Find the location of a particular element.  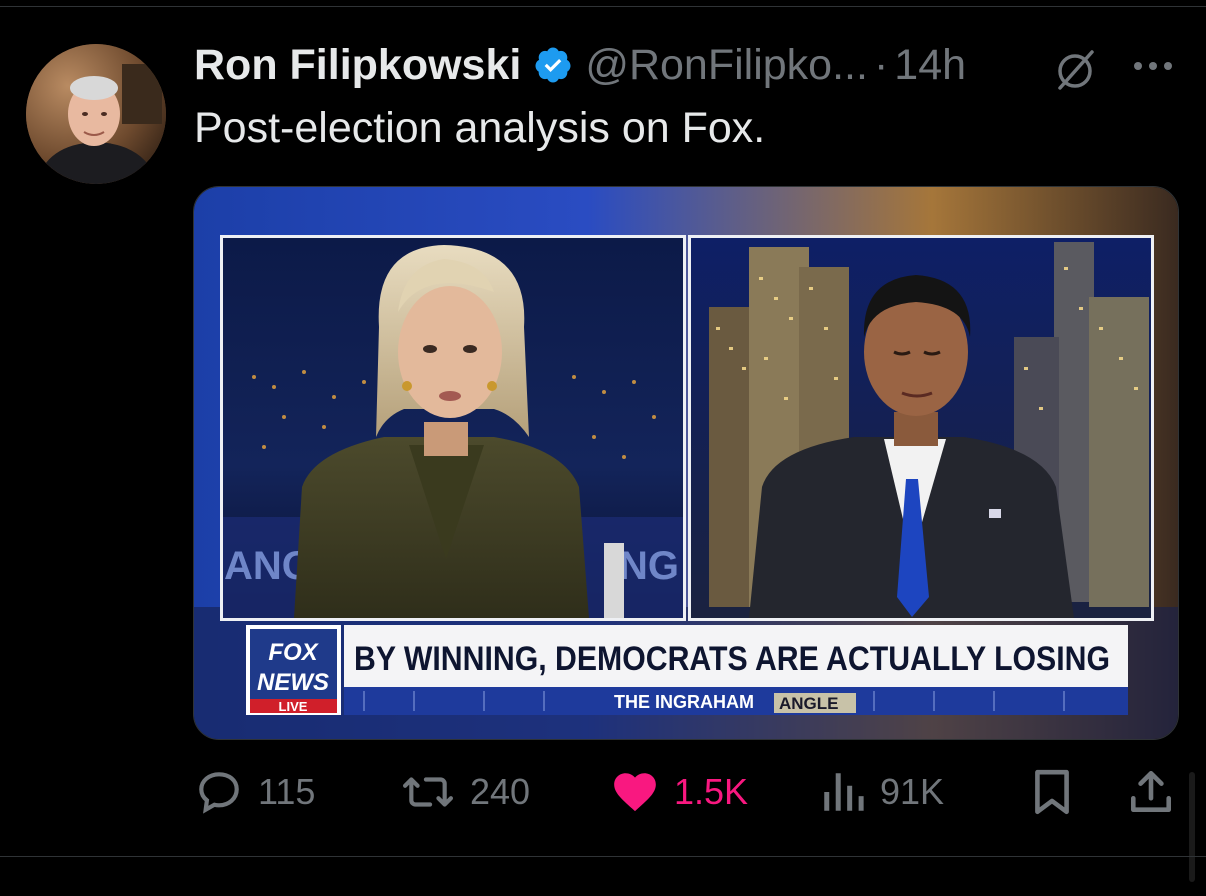

views-icon is located at coordinates (844, 792).